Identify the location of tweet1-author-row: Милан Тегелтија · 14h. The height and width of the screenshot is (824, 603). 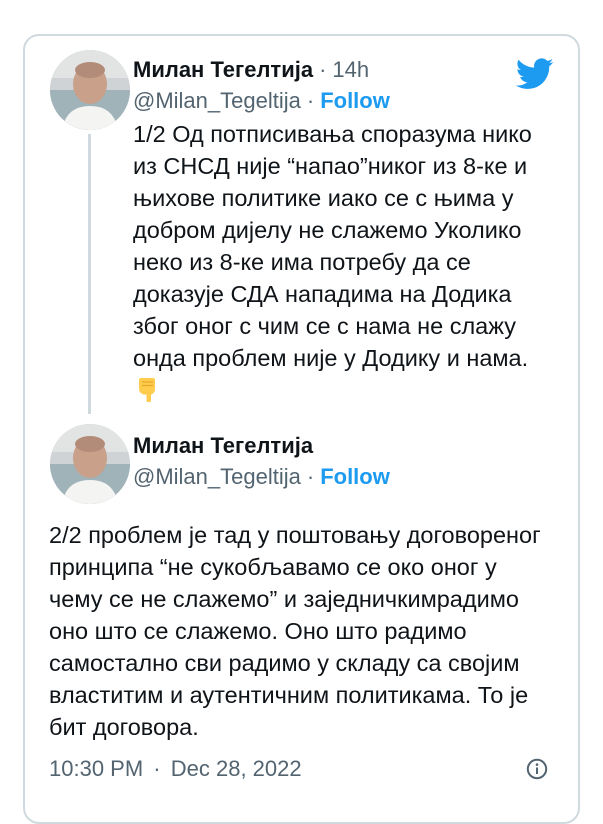
(251, 70).